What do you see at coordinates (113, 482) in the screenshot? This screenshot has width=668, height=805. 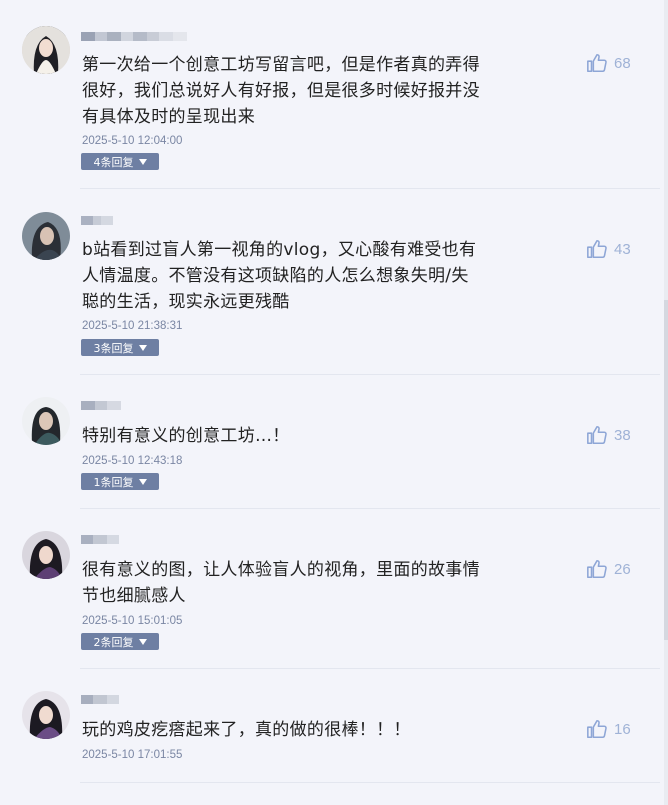 I see `reply-count-label: 1条回复` at bounding box center [113, 482].